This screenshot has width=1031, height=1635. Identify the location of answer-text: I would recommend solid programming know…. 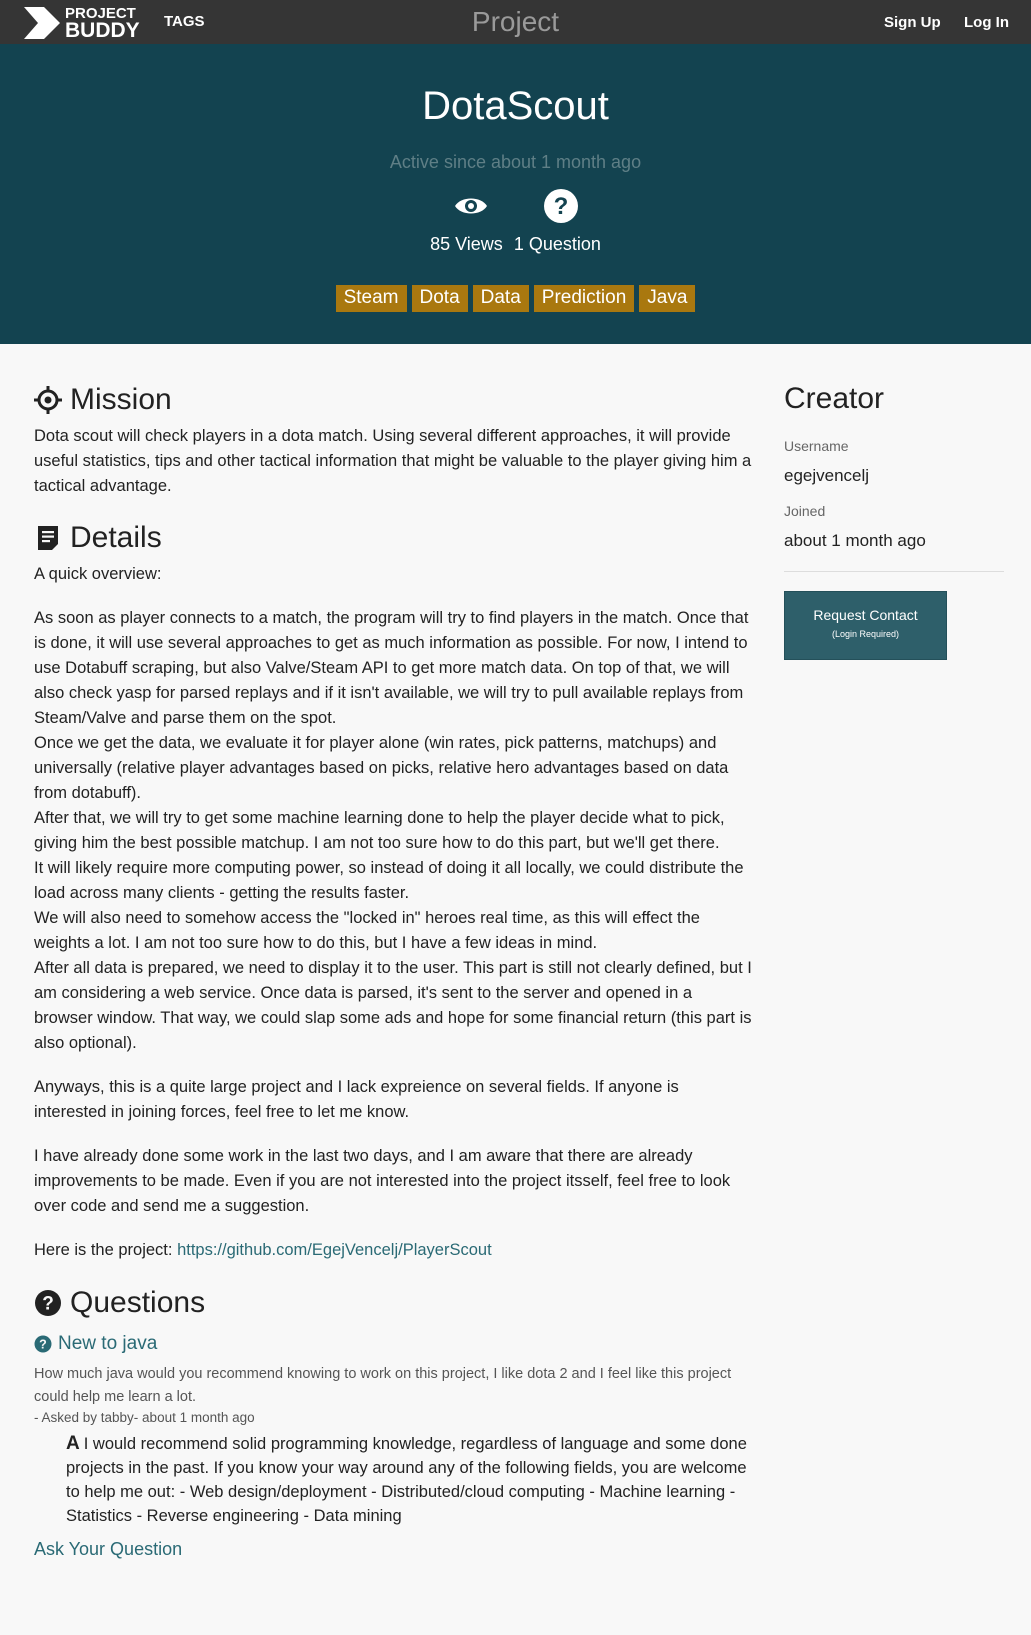
(406, 1480).